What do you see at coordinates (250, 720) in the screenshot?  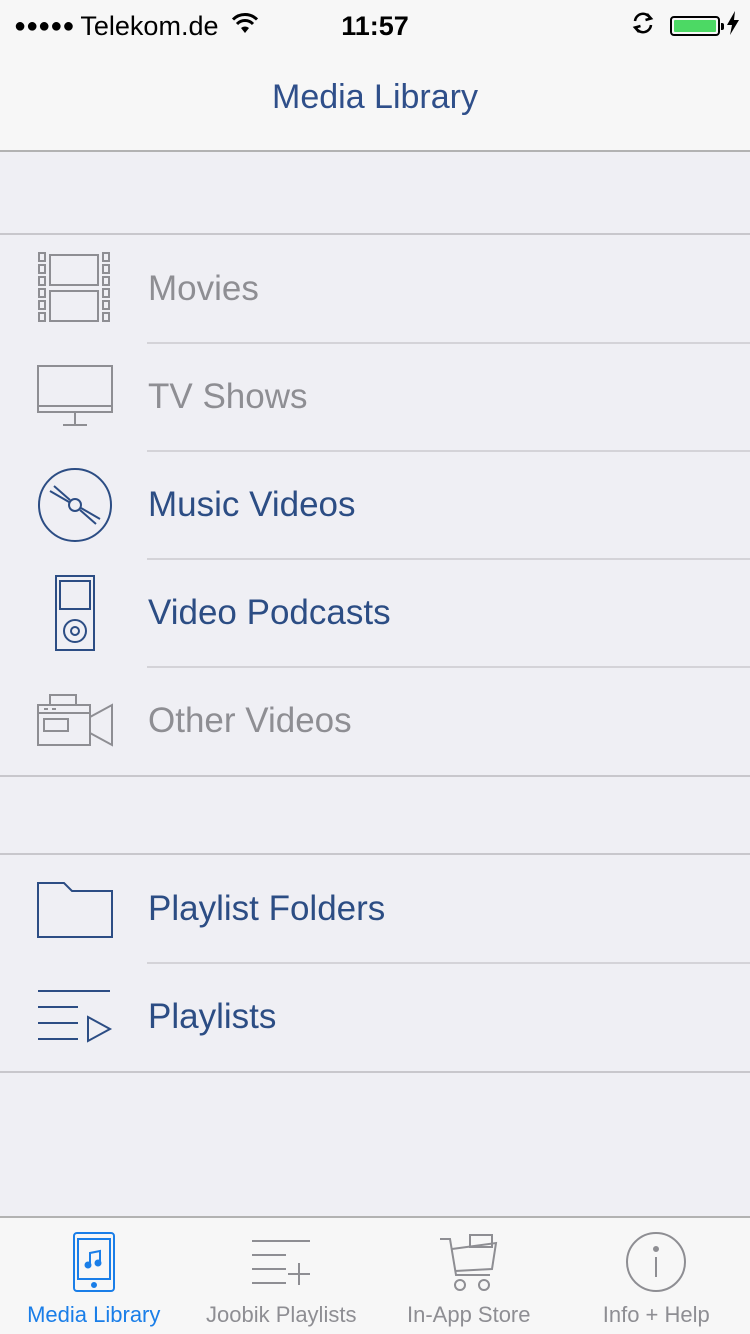 I see `row-label-other-videos: Other Videos` at bounding box center [250, 720].